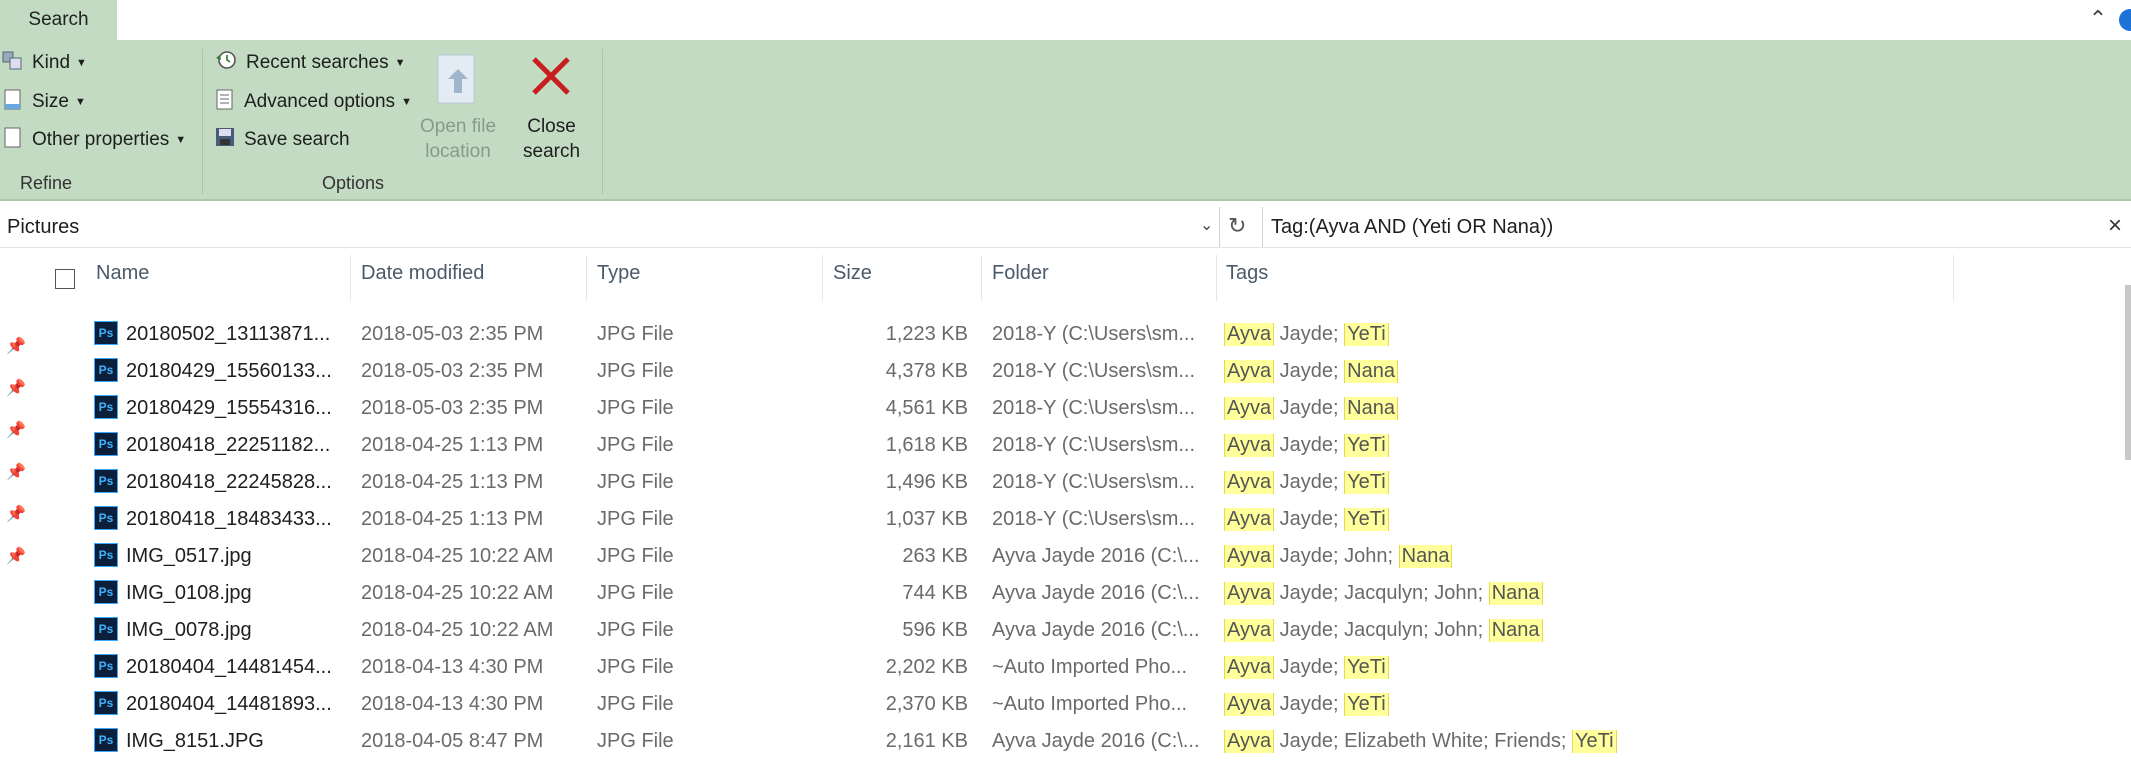 The width and height of the screenshot is (2131, 766). I want to click on select-all-checkbox, so click(65, 279).